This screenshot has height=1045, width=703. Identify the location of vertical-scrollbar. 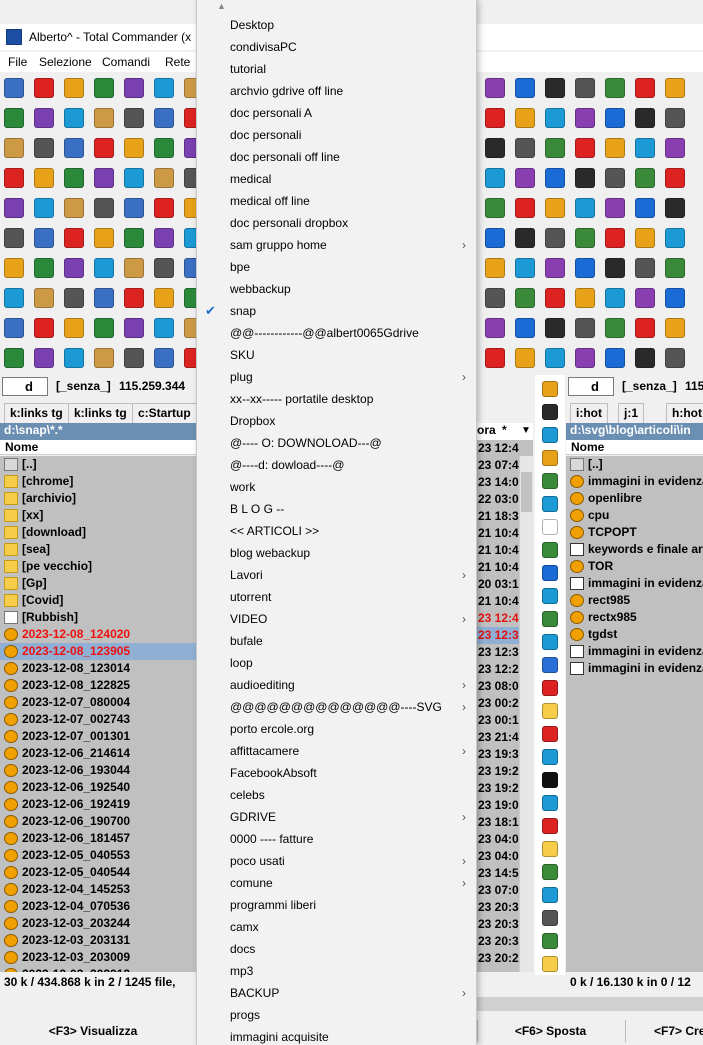
(526, 714).